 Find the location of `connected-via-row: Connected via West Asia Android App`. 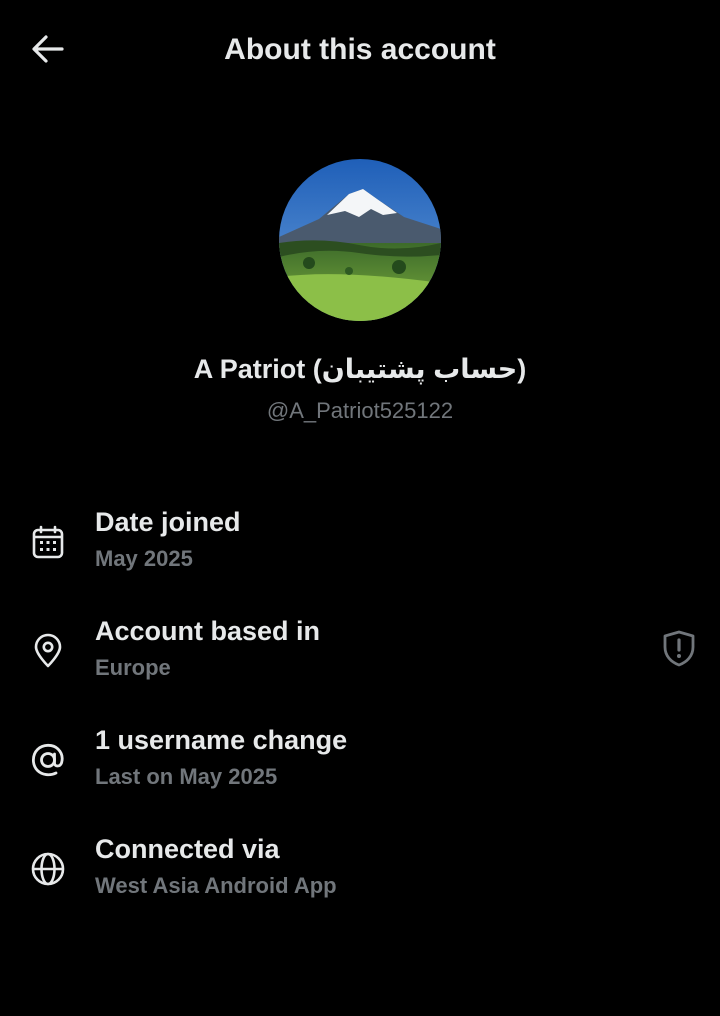

connected-via-row: Connected via West Asia Android App is located at coordinates (360, 871).